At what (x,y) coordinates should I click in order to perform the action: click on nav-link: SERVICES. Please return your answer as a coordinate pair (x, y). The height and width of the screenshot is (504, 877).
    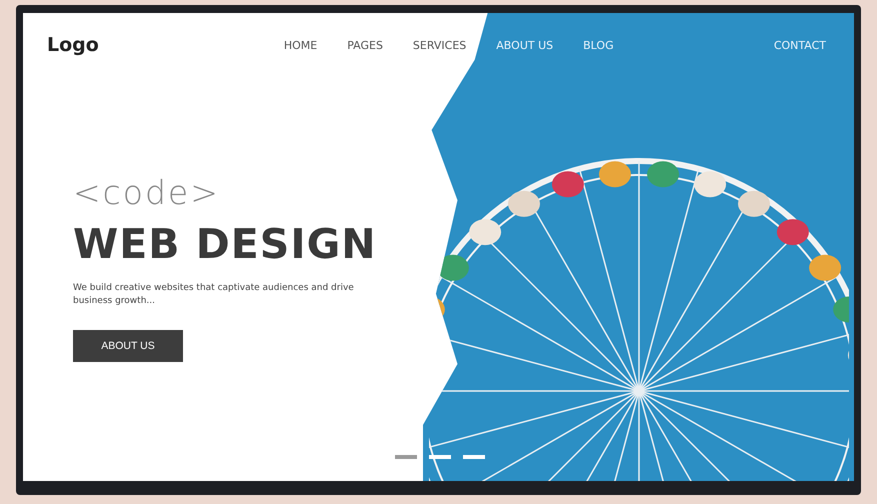
    Looking at the image, I should click on (439, 45).